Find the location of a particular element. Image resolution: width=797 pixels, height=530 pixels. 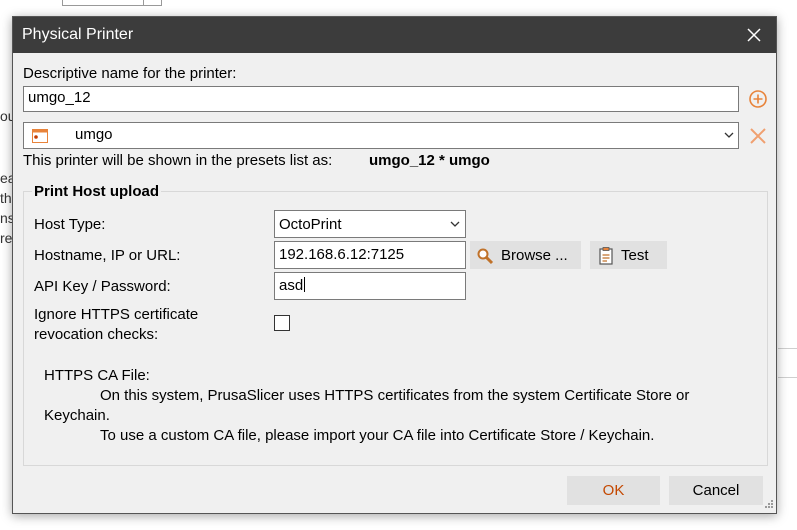

dialog-title: Physical Printer is located at coordinates (78, 34).